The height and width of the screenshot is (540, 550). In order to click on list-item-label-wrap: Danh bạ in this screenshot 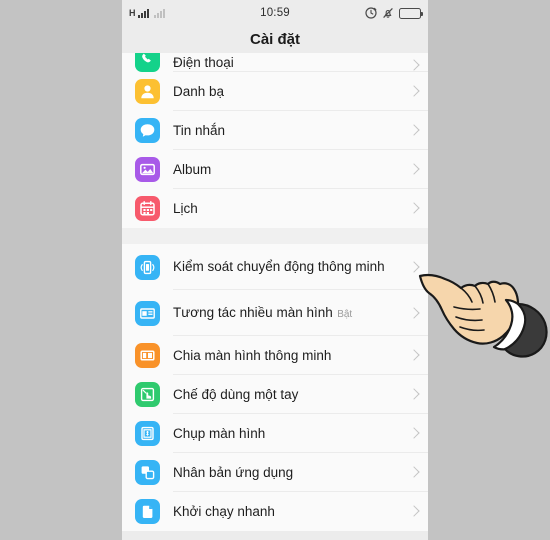, I will do `click(291, 92)`.